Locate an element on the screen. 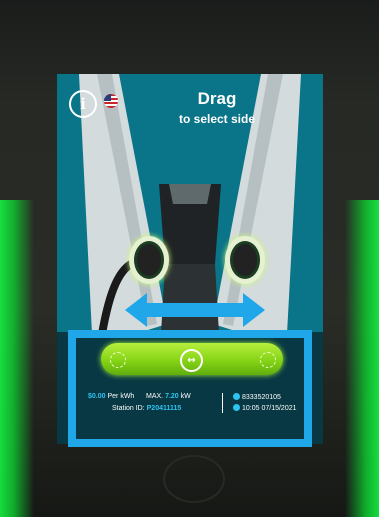 The height and width of the screenshot is (517, 379). max-label: MAX. is located at coordinates (155, 396).